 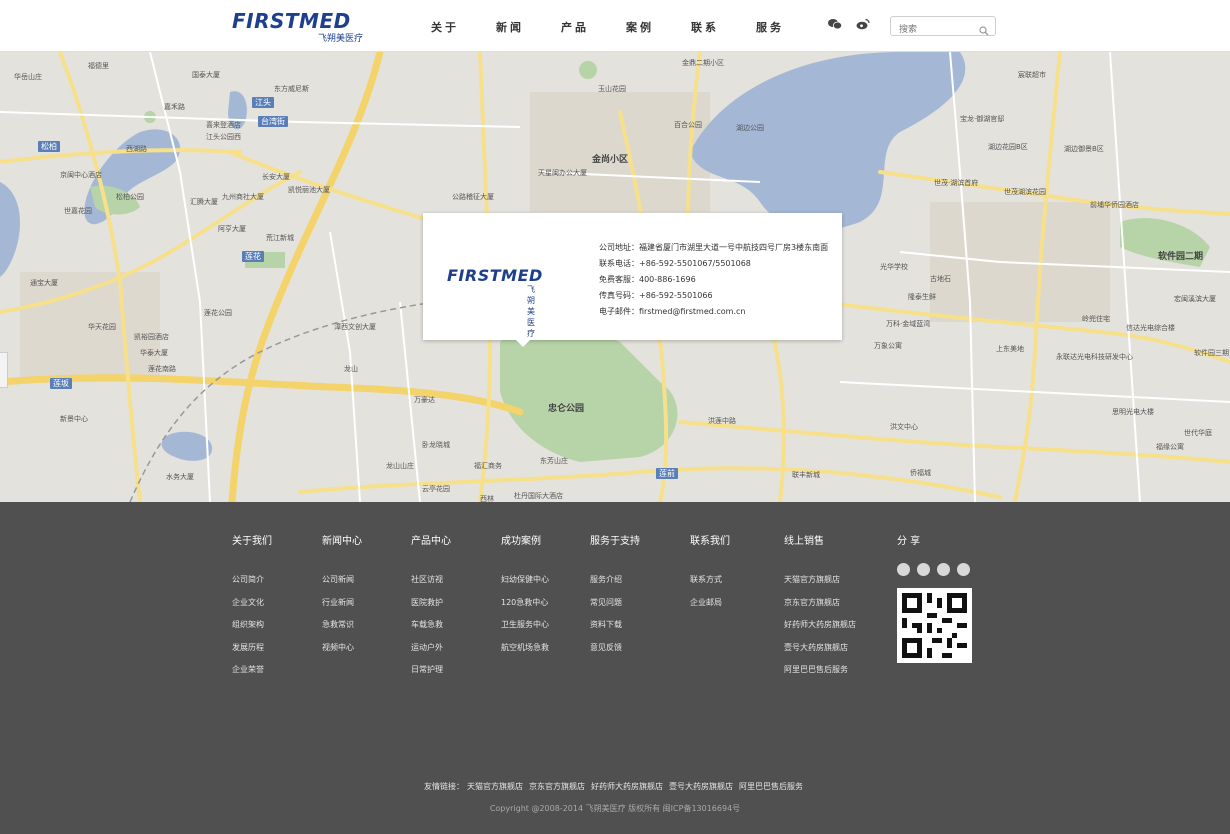 I want to click on map-label: 西湖路, so click(x=136, y=149).